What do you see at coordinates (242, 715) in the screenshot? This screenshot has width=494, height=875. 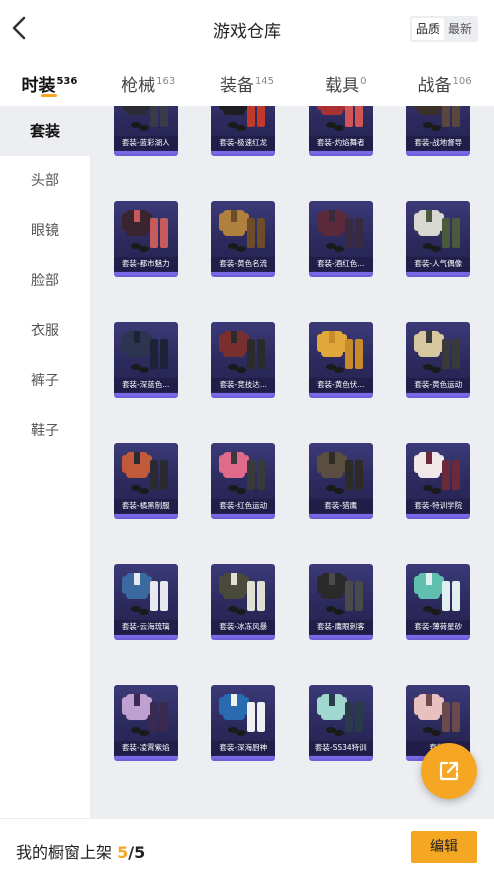 I see `chef-outfit-icon` at bounding box center [242, 715].